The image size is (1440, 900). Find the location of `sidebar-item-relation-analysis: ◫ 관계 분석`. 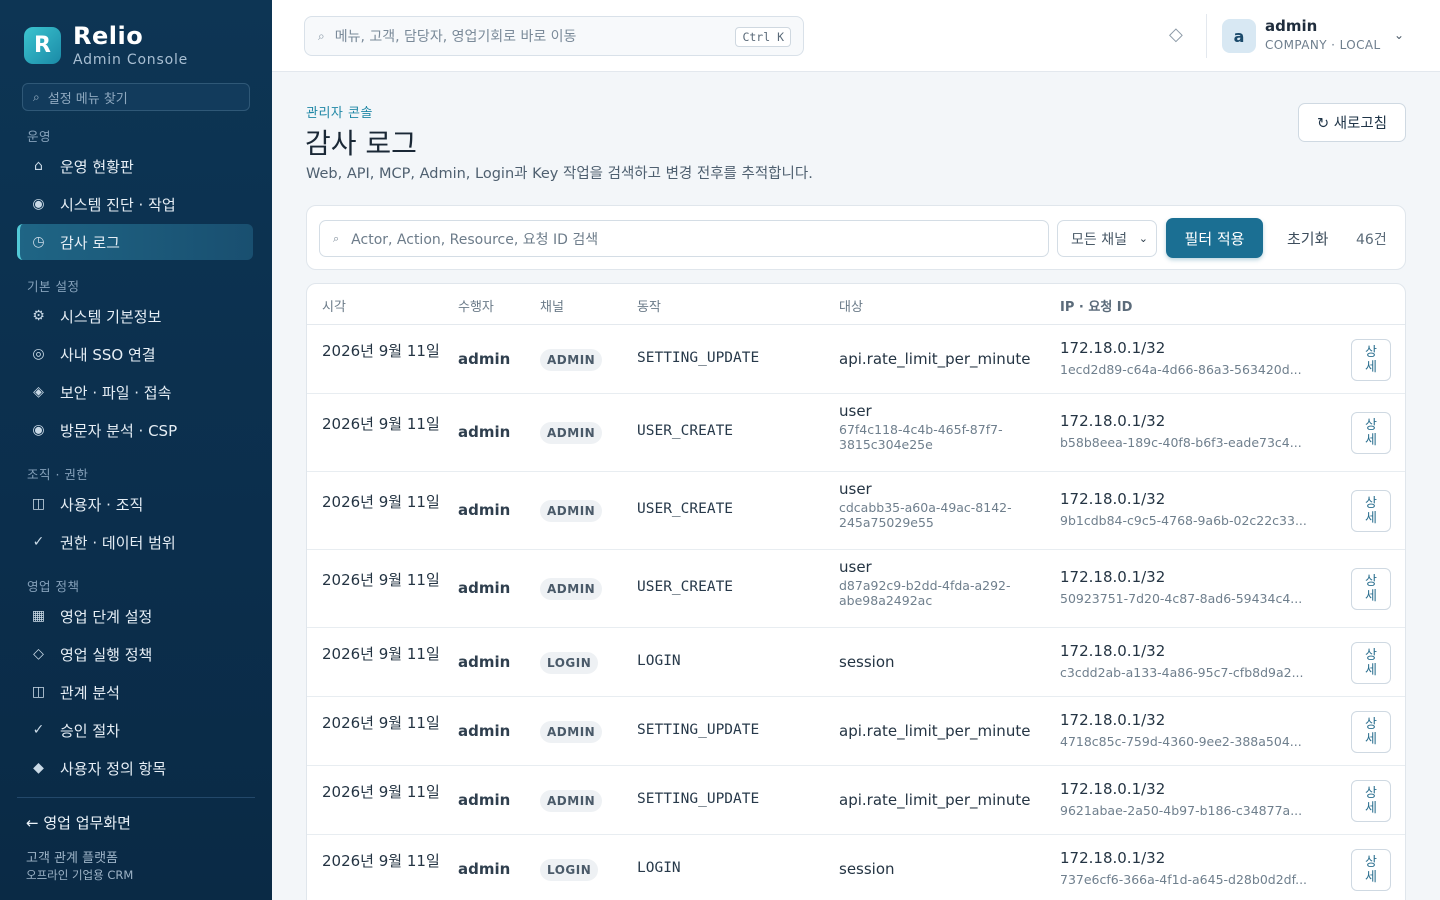

sidebar-item-relation-analysis: ◫ 관계 분석 is located at coordinates (135, 692).